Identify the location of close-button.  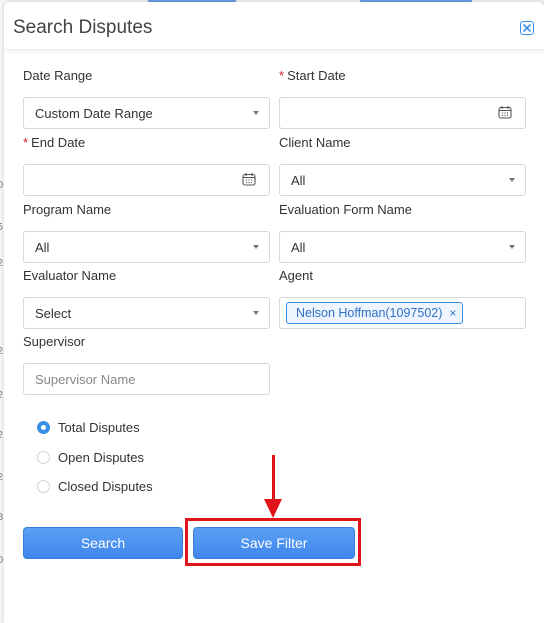
(527, 28).